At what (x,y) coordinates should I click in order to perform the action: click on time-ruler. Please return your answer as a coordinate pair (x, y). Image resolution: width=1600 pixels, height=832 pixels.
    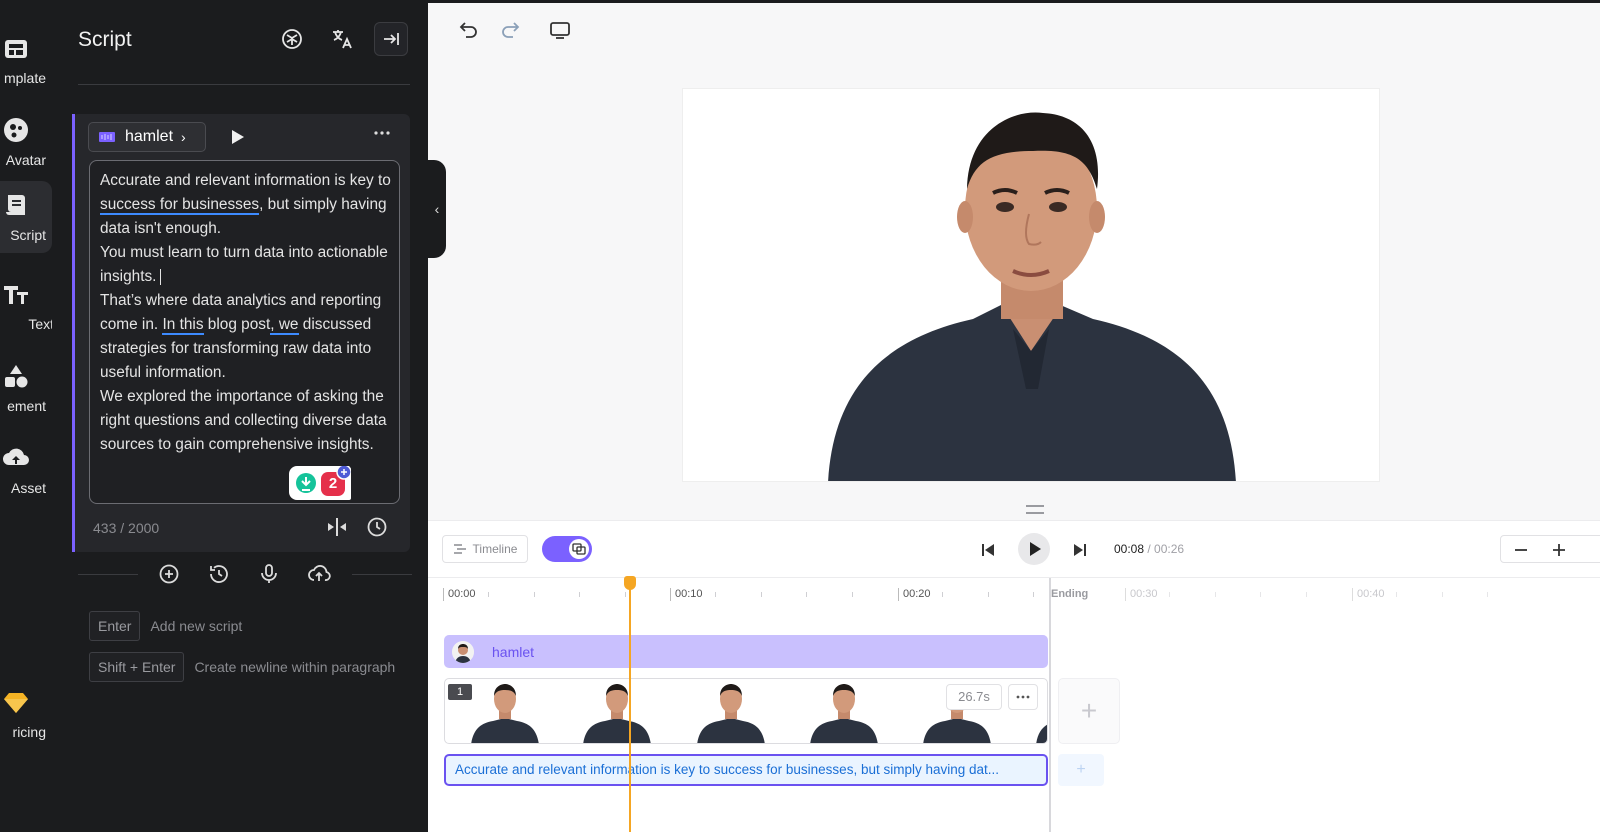
    Looking at the image, I should click on (1014, 596).